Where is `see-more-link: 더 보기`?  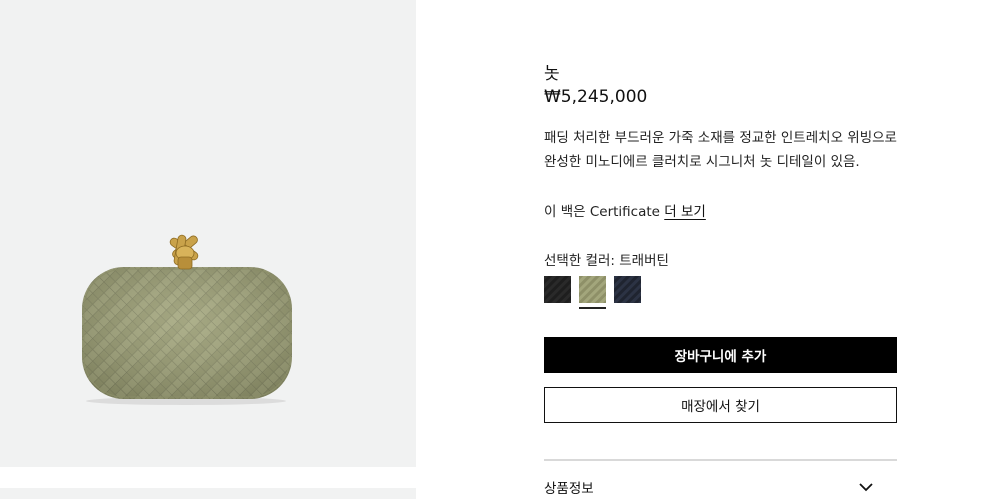
see-more-link: 더 보기 is located at coordinates (685, 212).